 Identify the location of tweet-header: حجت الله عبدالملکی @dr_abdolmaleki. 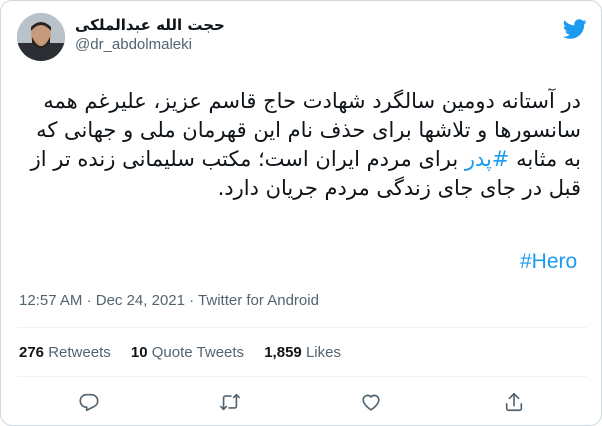
(302, 37).